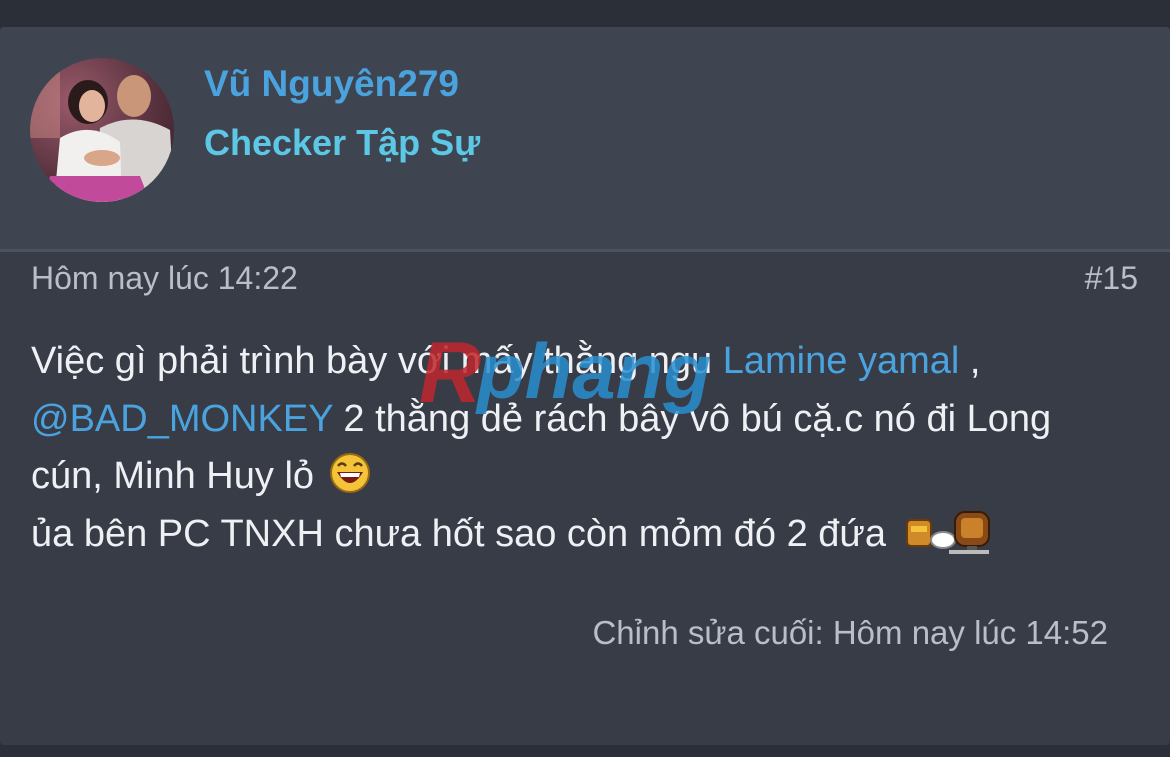 This screenshot has height=757, width=1170. I want to click on avatar-photo-icon, so click(102, 130).